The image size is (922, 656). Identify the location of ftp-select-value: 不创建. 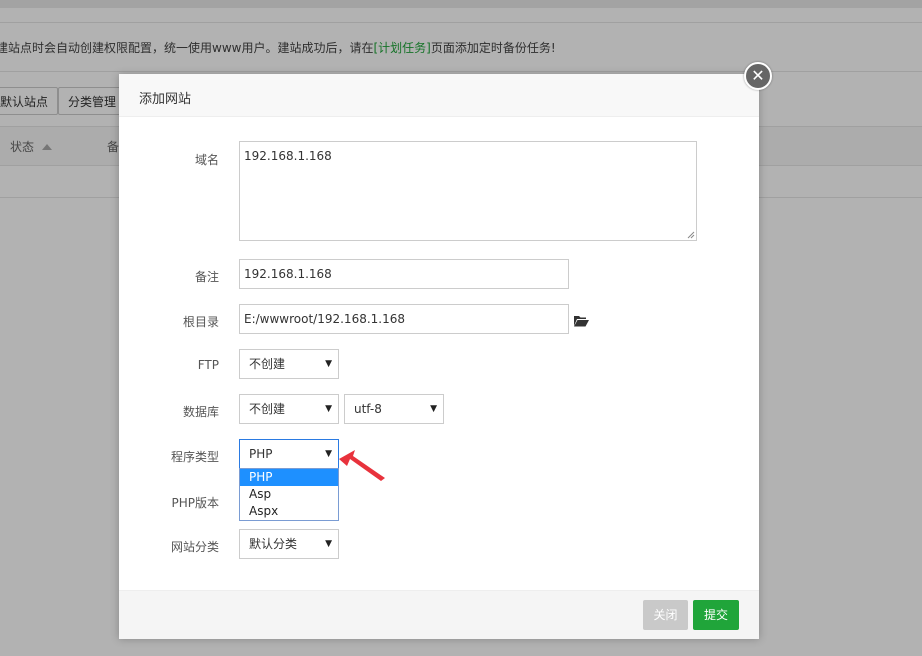
(267, 364).